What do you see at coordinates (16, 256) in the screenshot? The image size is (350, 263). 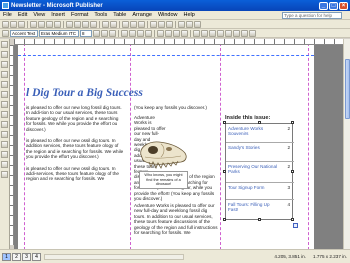 I see `page-2-button: 2` at bounding box center [16, 256].